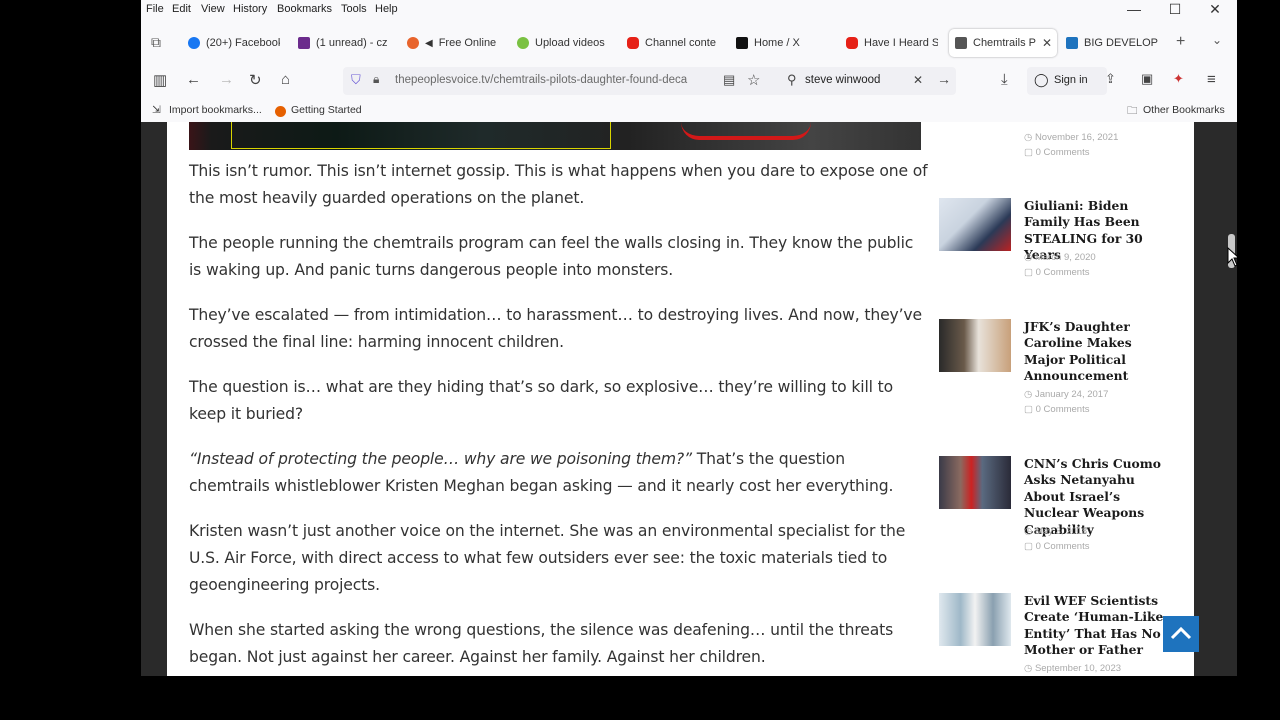  Describe the element at coordinates (753, 80) in the screenshot. I see `star-icon: ☆` at that location.